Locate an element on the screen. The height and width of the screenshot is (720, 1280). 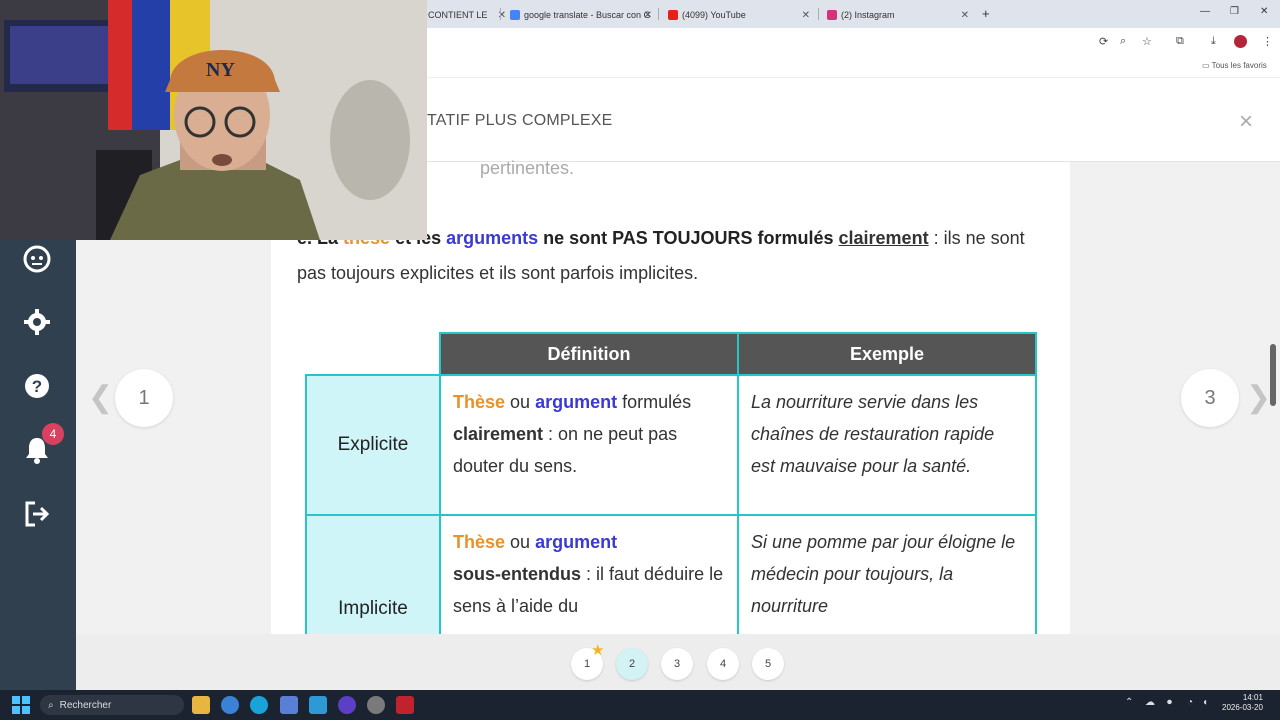
next-page-button: 3 is located at coordinates (1210, 398).